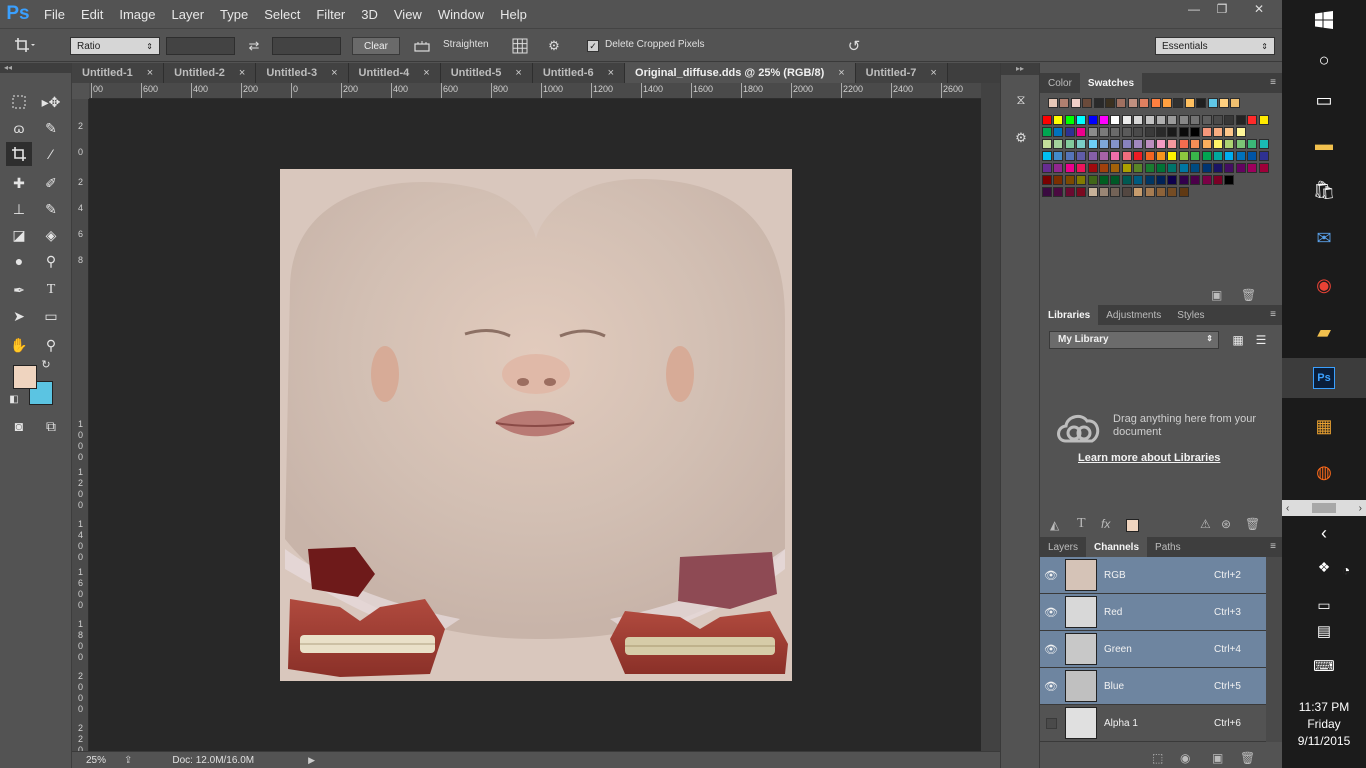 Image resolution: width=1366 pixels, height=768 pixels. I want to click on crop-tool-preset-icon, so click(25, 45).